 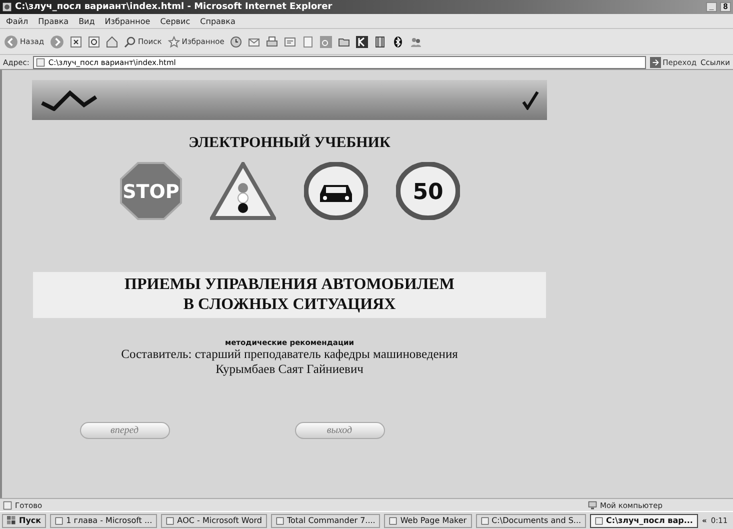 I want to click on clock-icon, so click(x=236, y=42).